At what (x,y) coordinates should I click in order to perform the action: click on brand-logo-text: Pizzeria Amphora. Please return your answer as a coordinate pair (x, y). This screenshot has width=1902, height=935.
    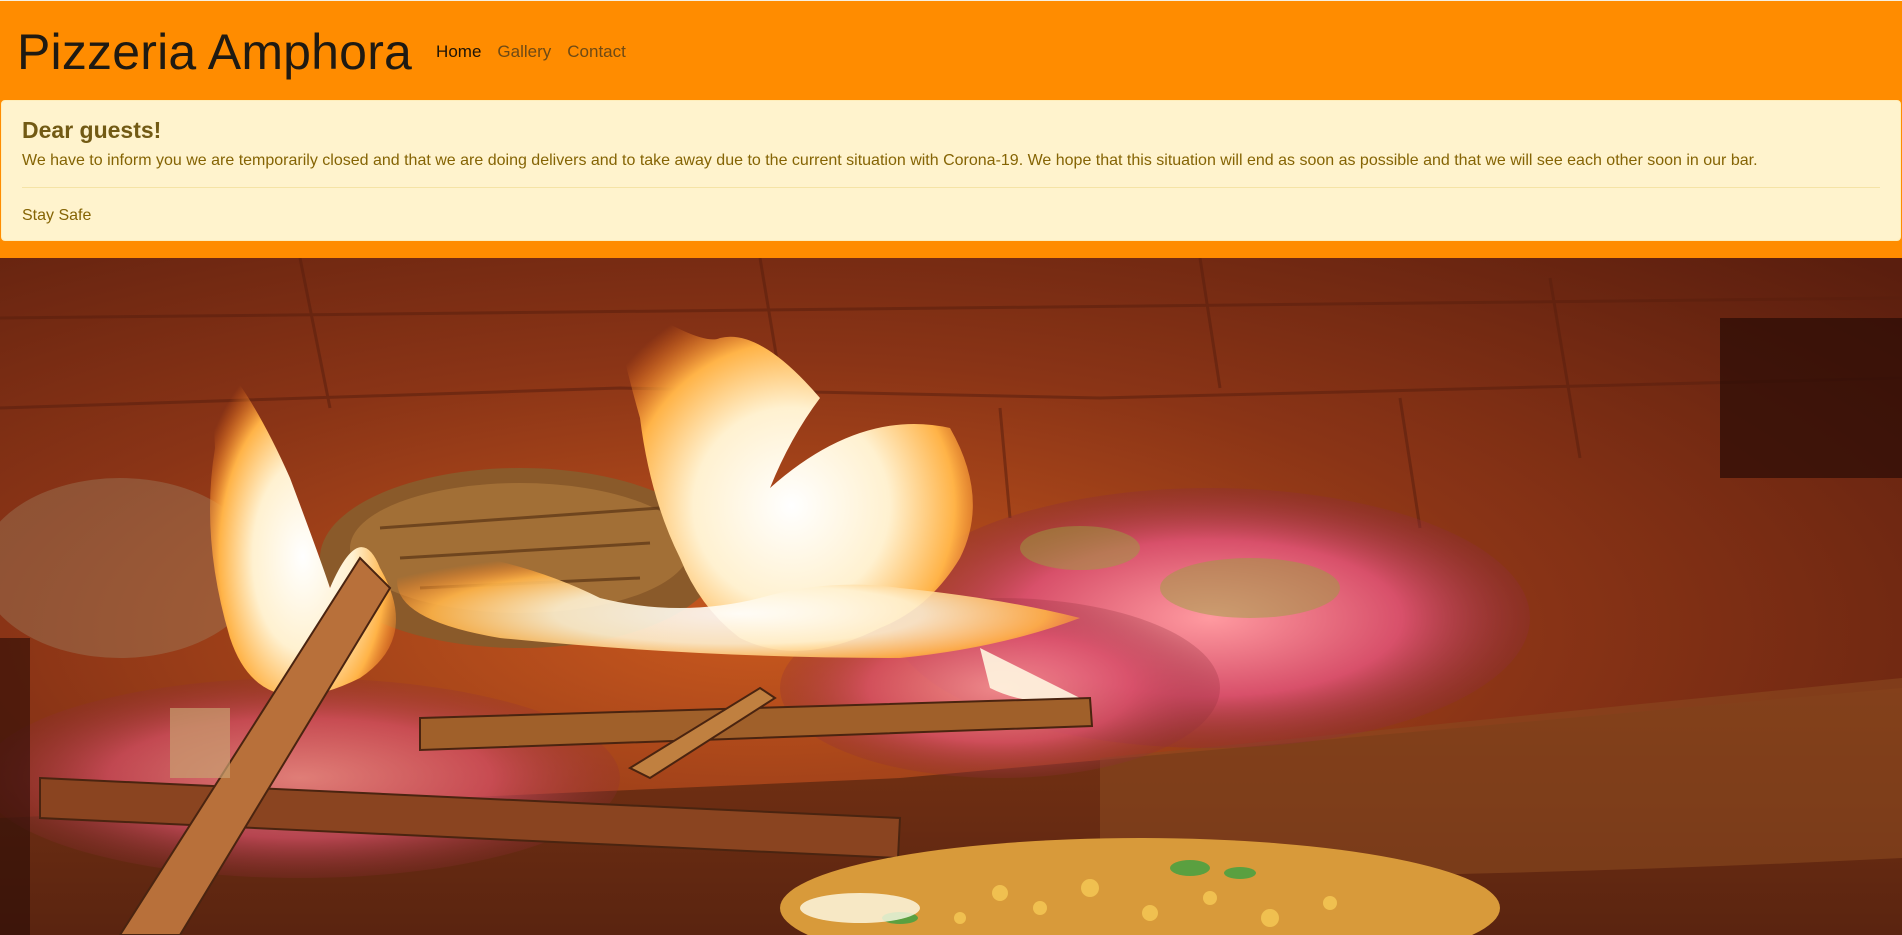
    Looking at the image, I should click on (214, 52).